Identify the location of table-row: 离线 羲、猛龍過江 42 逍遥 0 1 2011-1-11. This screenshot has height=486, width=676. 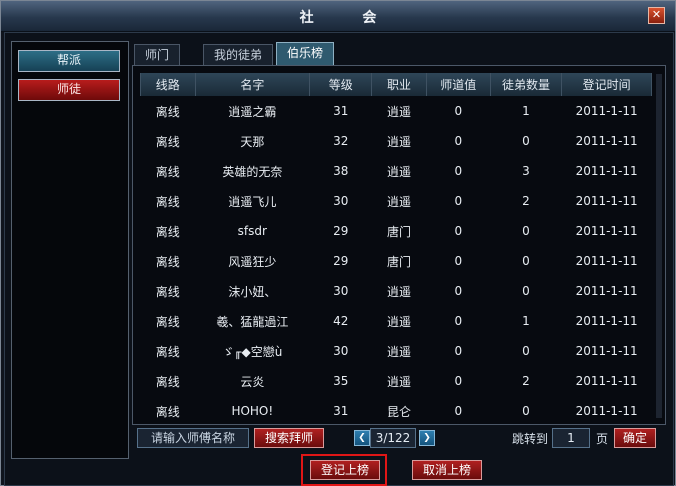
(396, 321).